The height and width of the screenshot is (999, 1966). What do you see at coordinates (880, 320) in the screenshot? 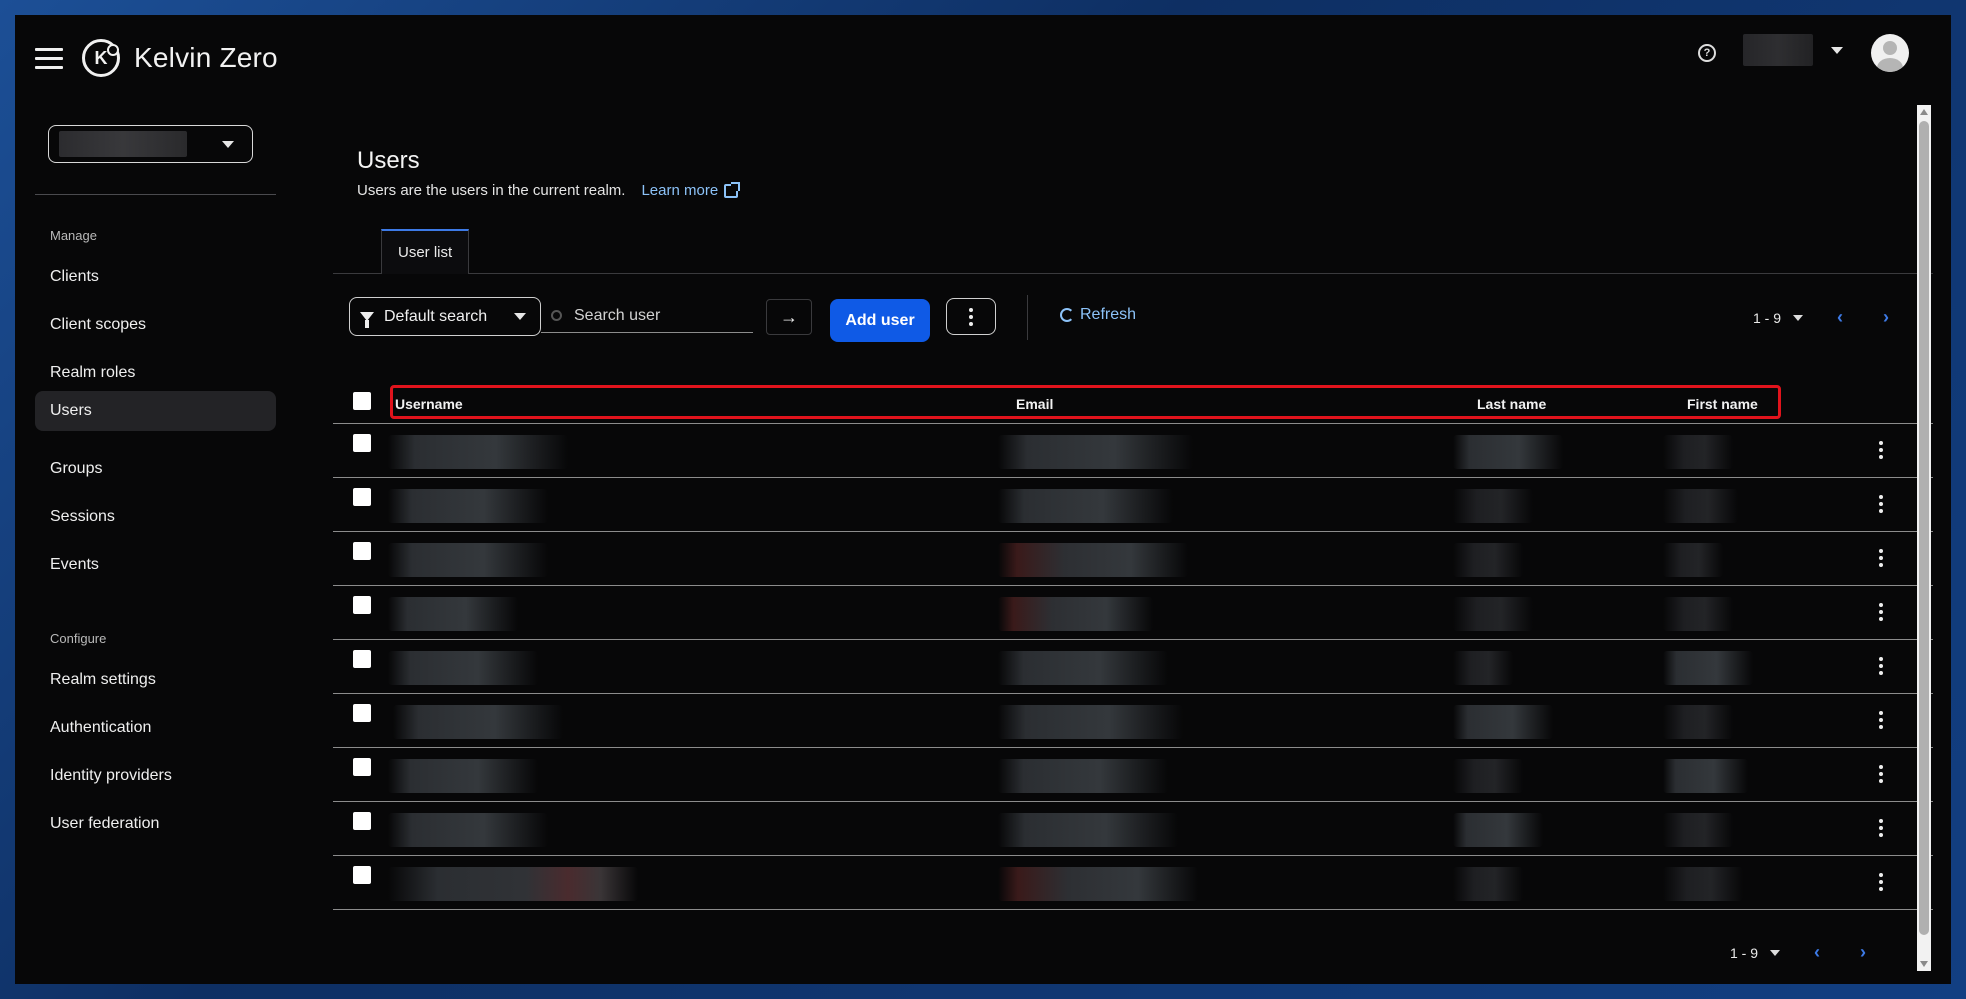
I see `add-user-button: Add user` at bounding box center [880, 320].